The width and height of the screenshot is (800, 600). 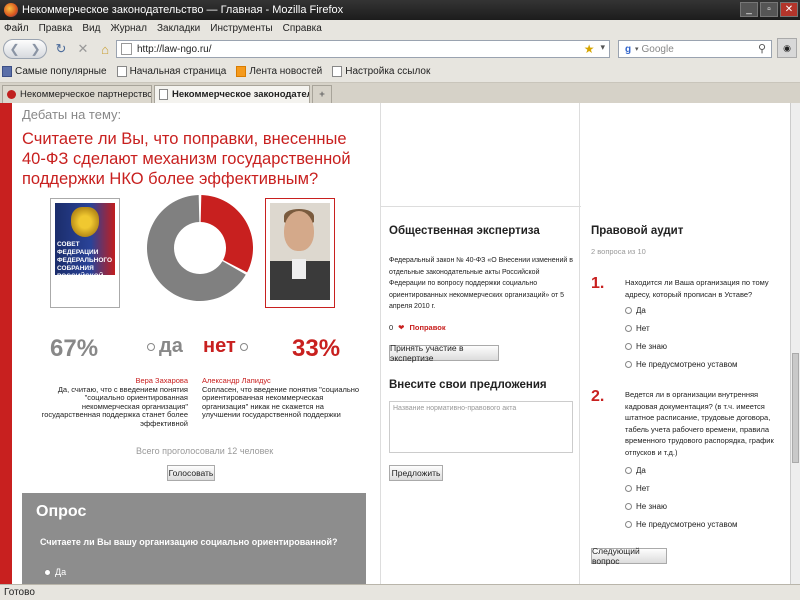 What do you see at coordinates (165, 346) in the screenshot?
I see `yes-option: да` at bounding box center [165, 346].